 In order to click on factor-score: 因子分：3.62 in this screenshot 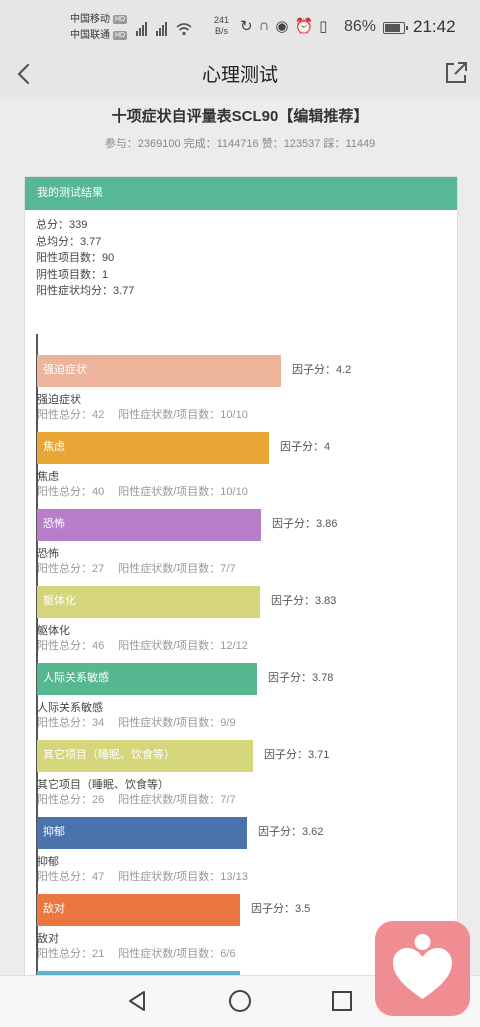, I will do `click(291, 832)`.